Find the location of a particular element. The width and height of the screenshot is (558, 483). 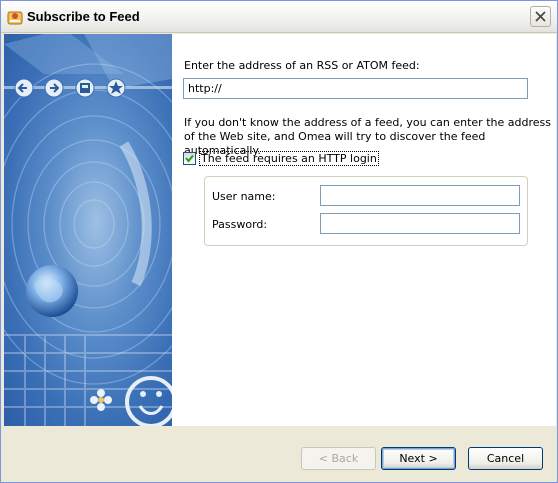

close-icon is located at coordinates (540, 16).